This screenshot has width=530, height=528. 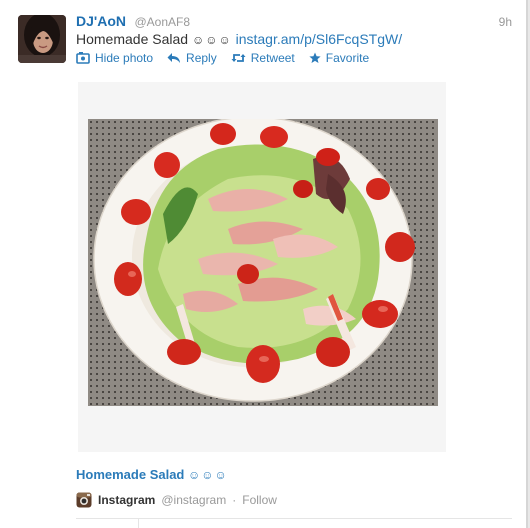 I want to click on avatar-image, so click(x=42, y=39).